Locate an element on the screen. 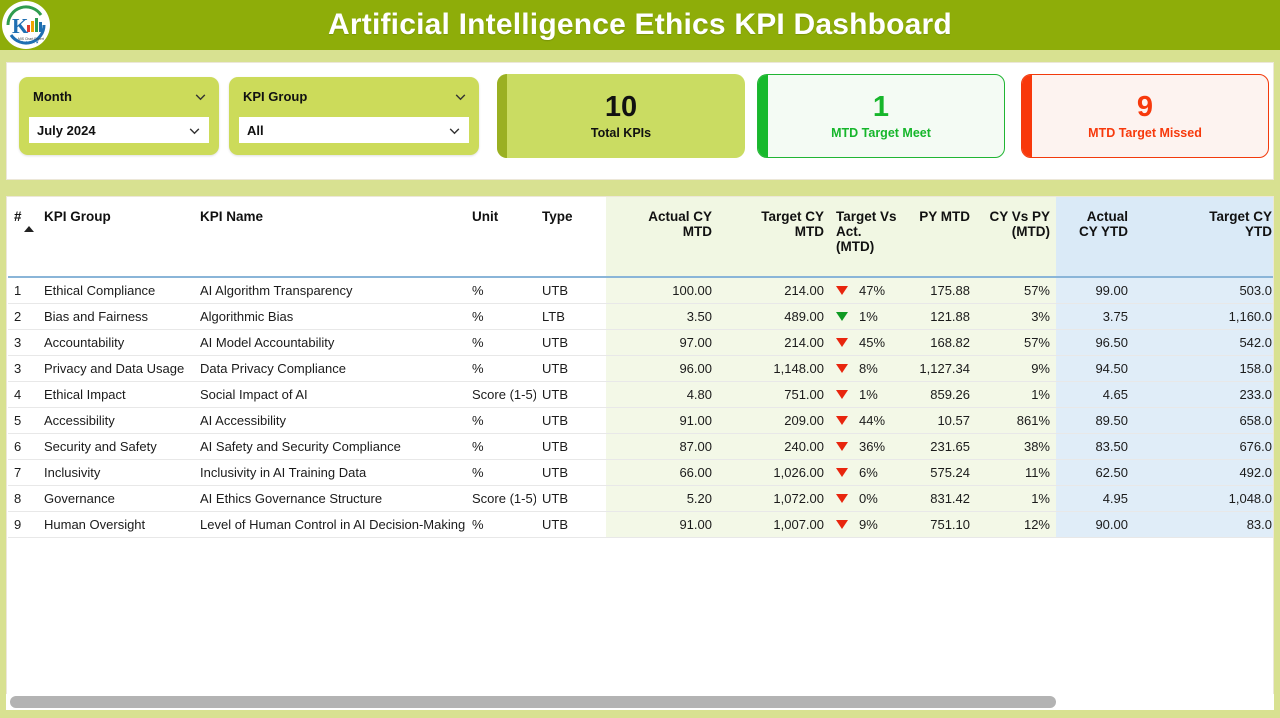 The height and width of the screenshot is (718, 1280). horizontal-scrollbar-thumb is located at coordinates (533, 702).